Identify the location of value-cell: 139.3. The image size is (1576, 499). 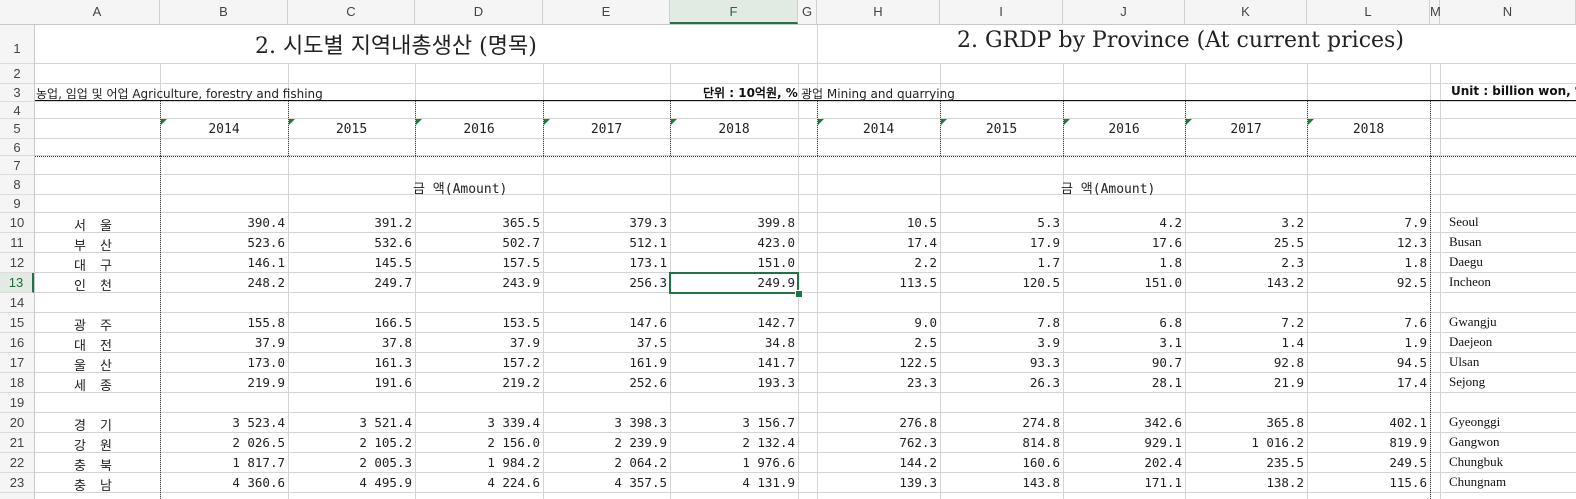
(877, 482).